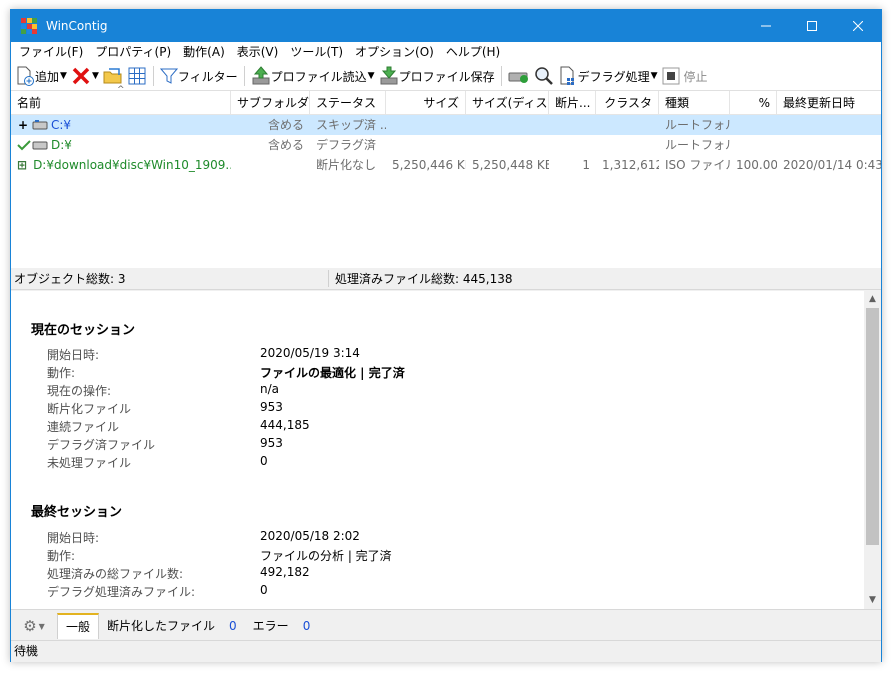 Image resolution: width=894 pixels, height=675 pixels. I want to click on kv-value: 0, so click(264, 590).